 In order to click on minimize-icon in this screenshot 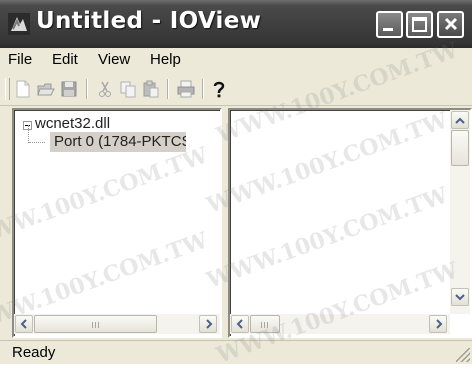, I will do `click(388, 29)`.